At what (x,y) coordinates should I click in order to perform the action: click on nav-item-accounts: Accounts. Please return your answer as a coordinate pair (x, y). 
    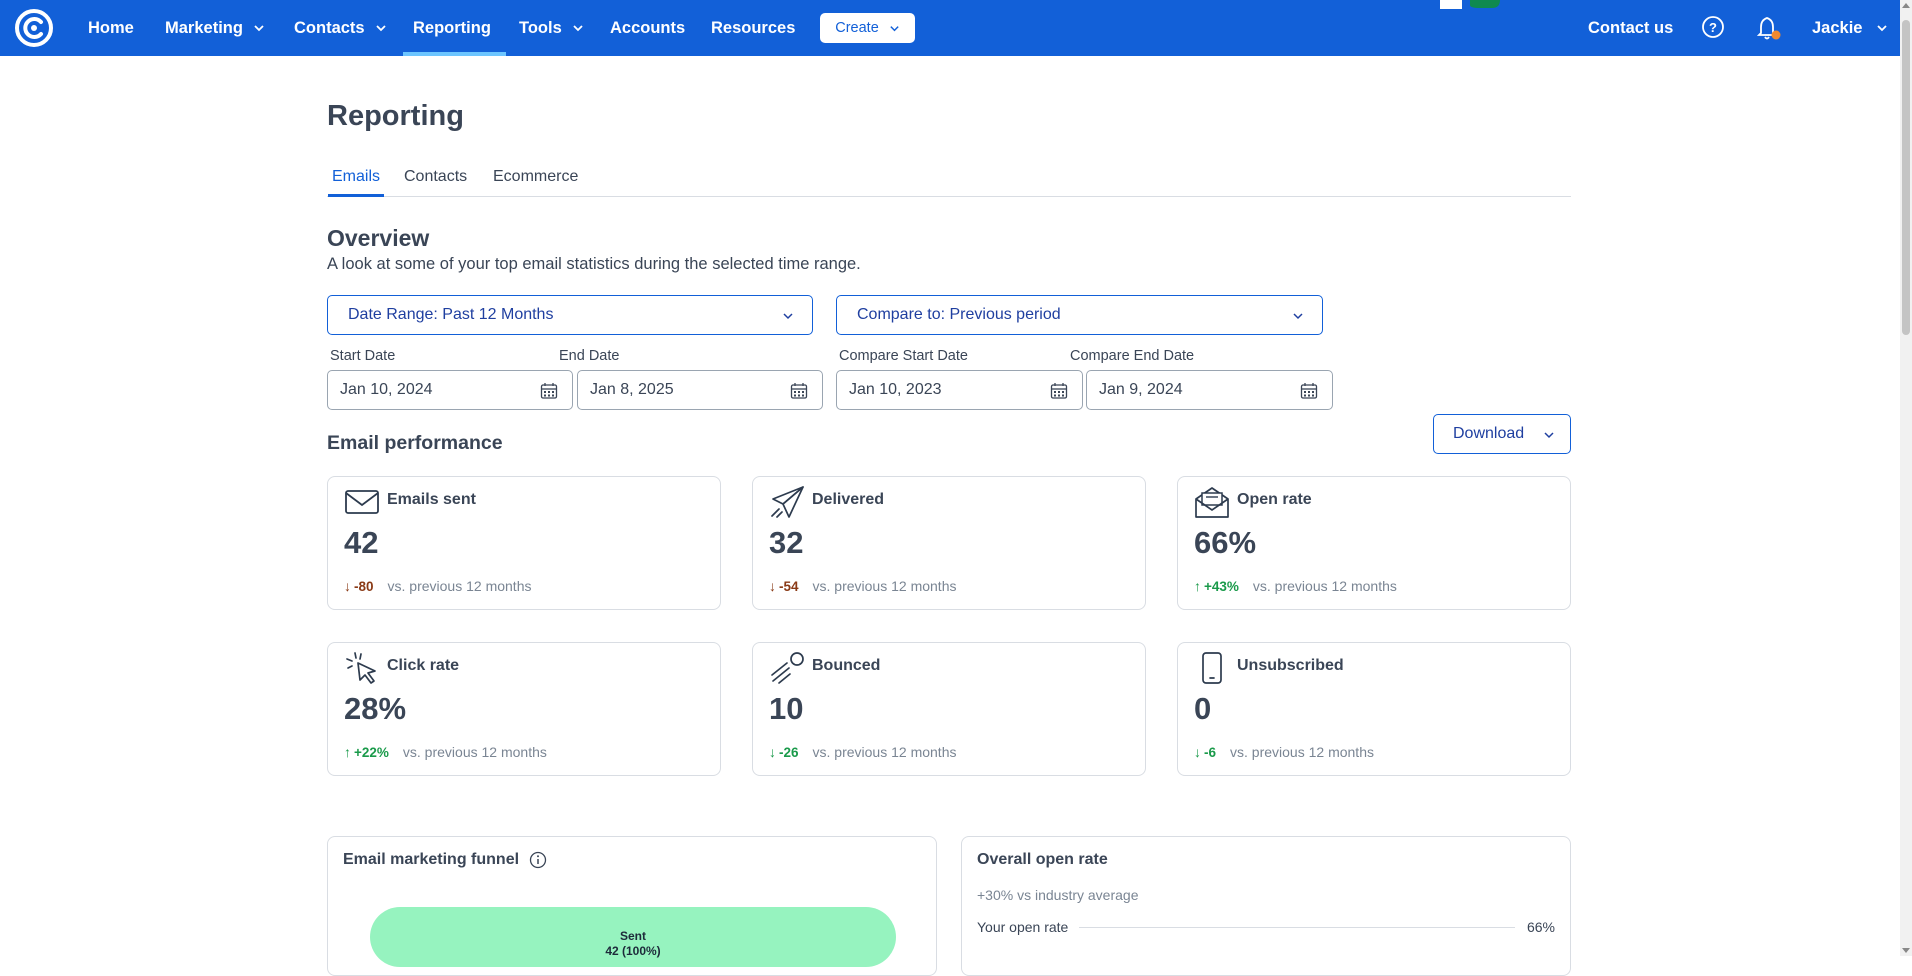
    Looking at the image, I should click on (647, 28).